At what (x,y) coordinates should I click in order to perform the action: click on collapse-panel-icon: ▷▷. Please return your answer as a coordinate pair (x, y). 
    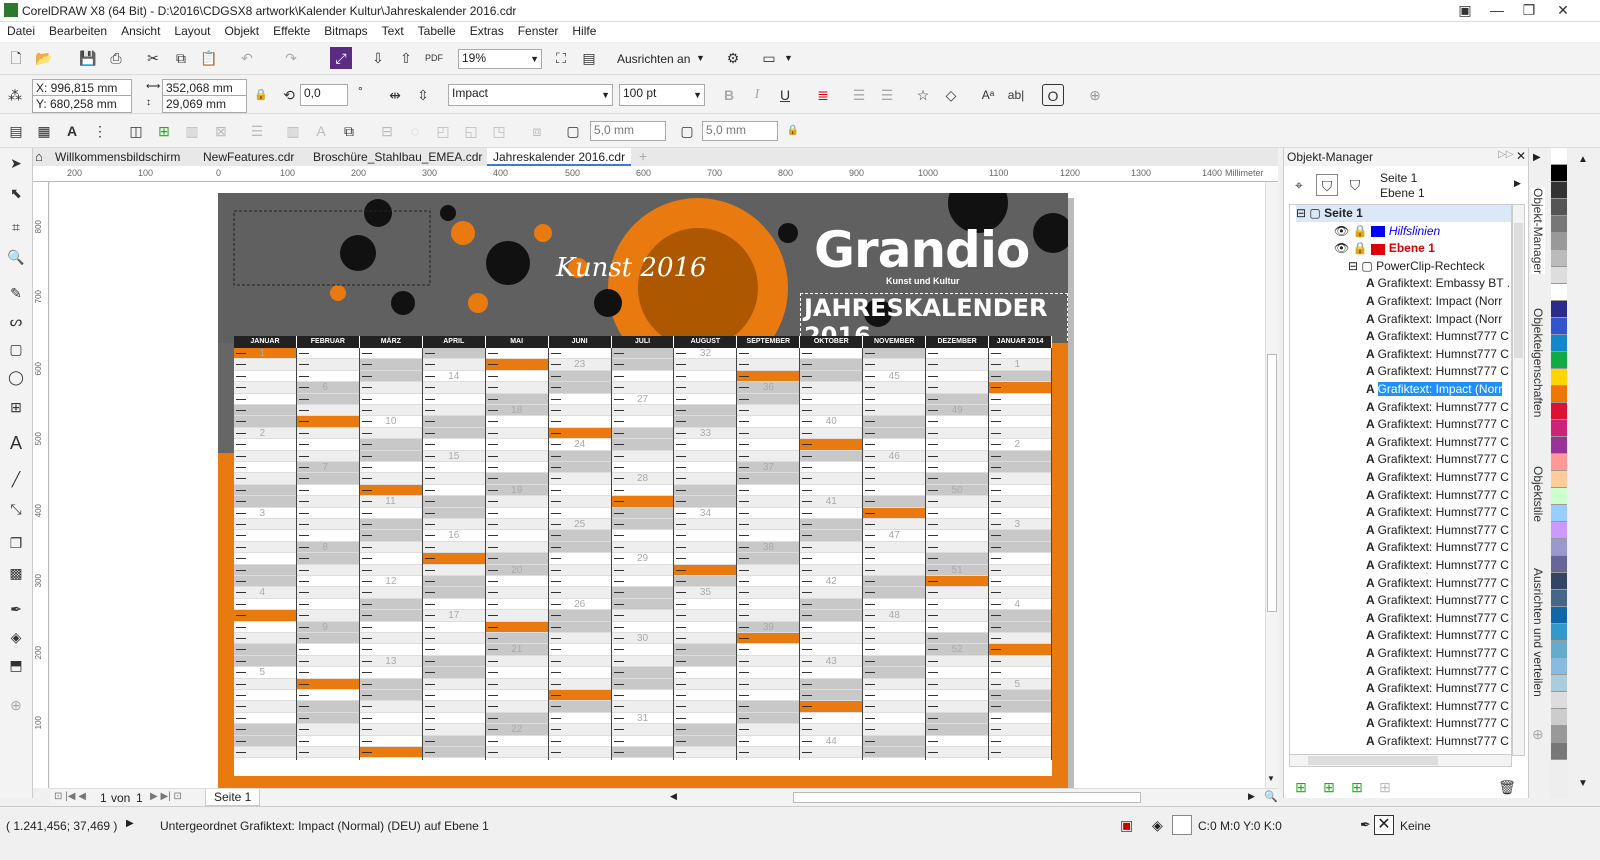
    Looking at the image, I should click on (1505, 154).